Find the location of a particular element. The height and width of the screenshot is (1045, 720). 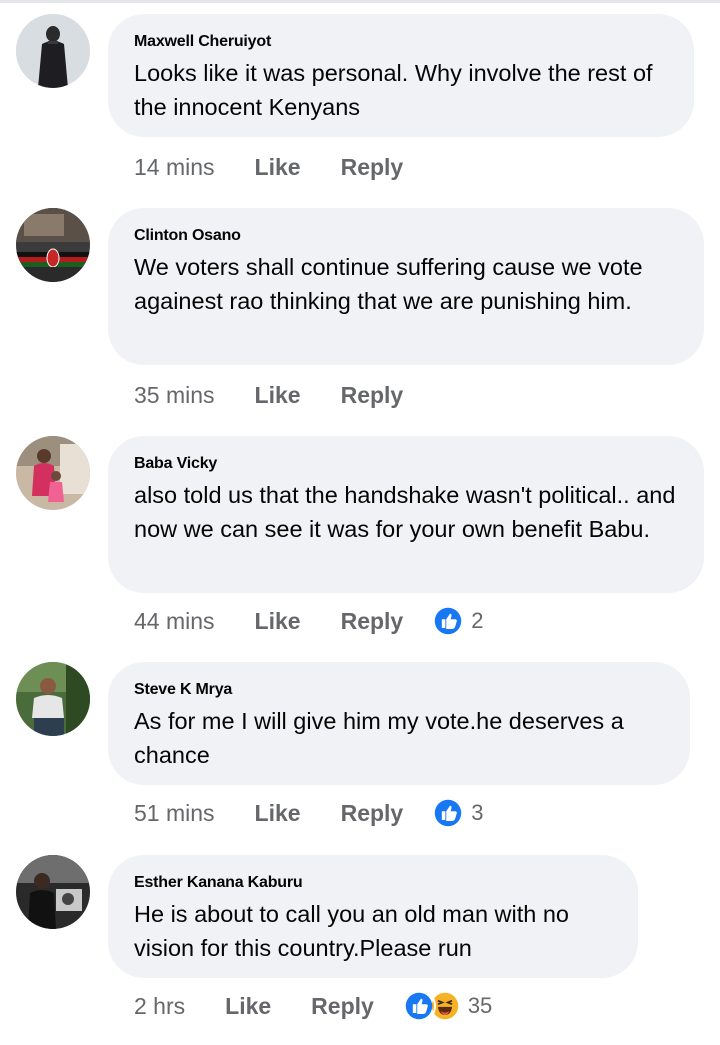

reaction-summary: 2 is located at coordinates (457, 621).